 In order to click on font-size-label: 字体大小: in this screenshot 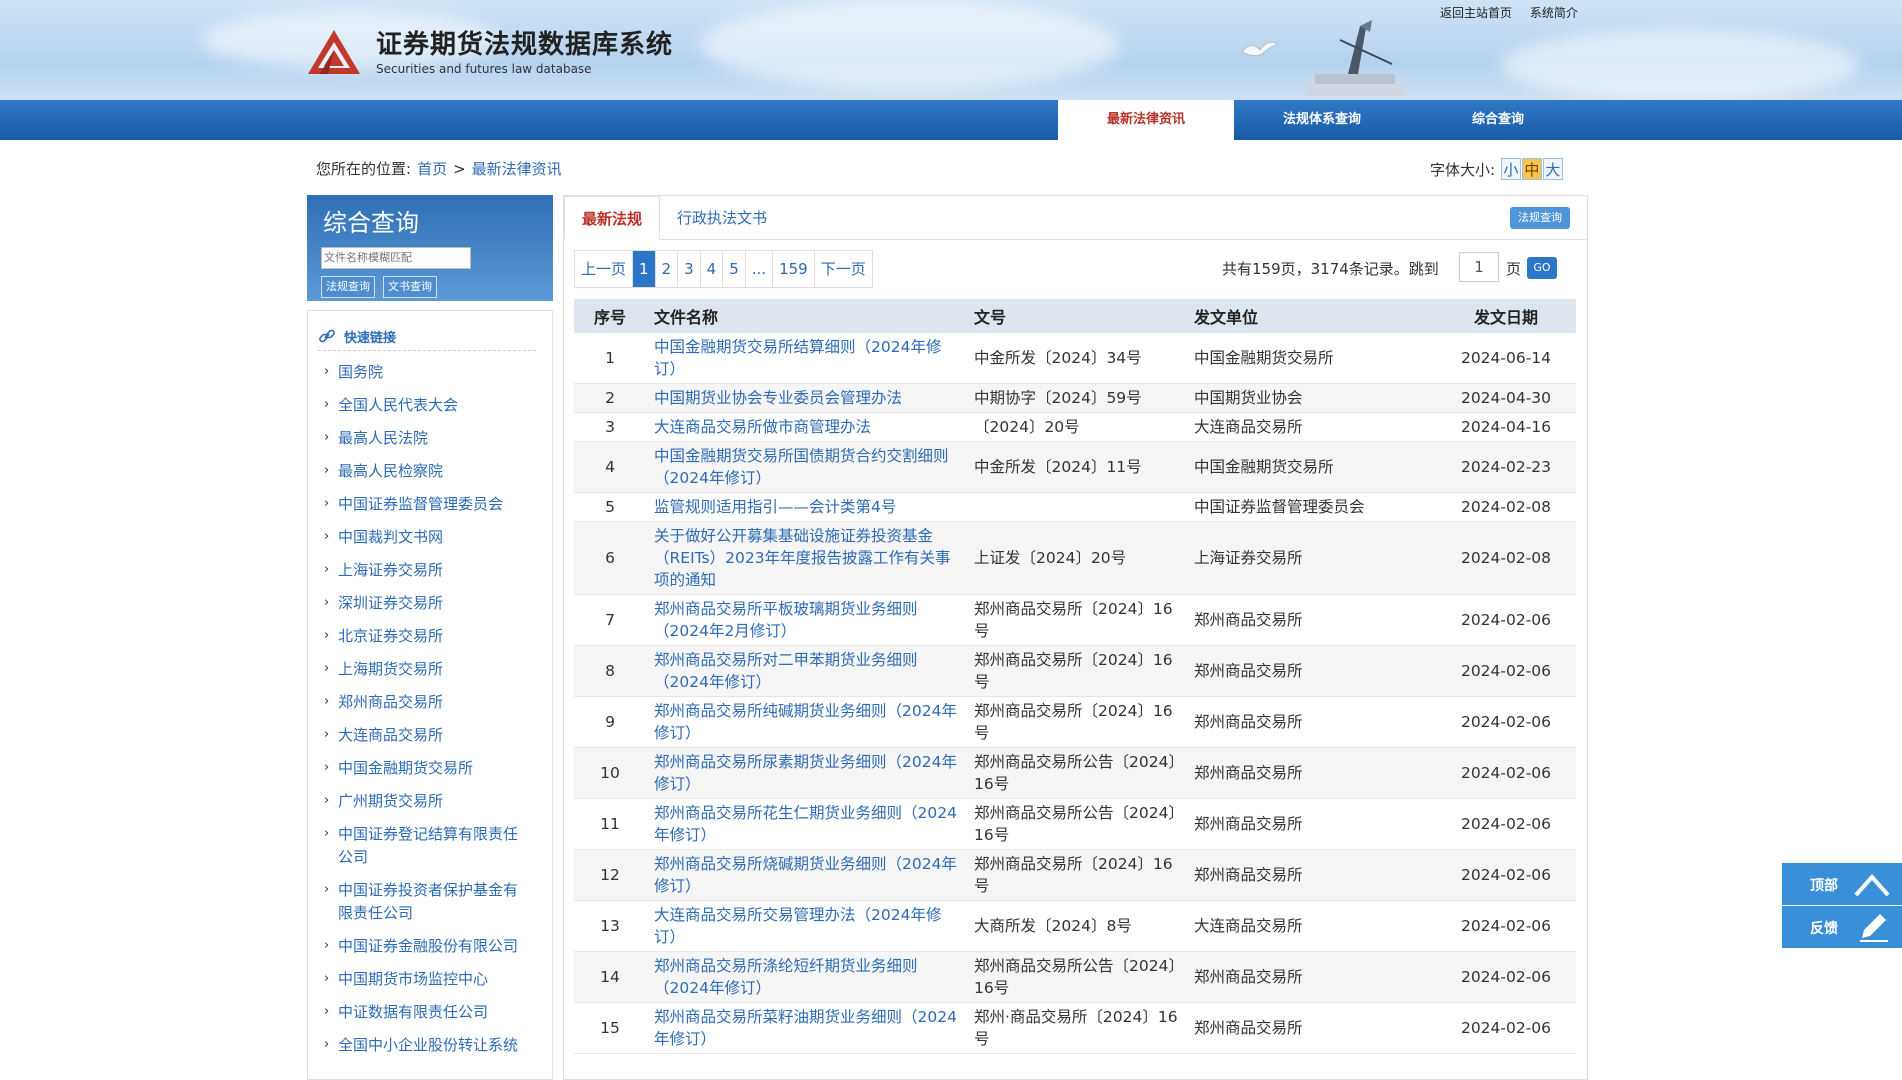, I will do `click(1463, 170)`.